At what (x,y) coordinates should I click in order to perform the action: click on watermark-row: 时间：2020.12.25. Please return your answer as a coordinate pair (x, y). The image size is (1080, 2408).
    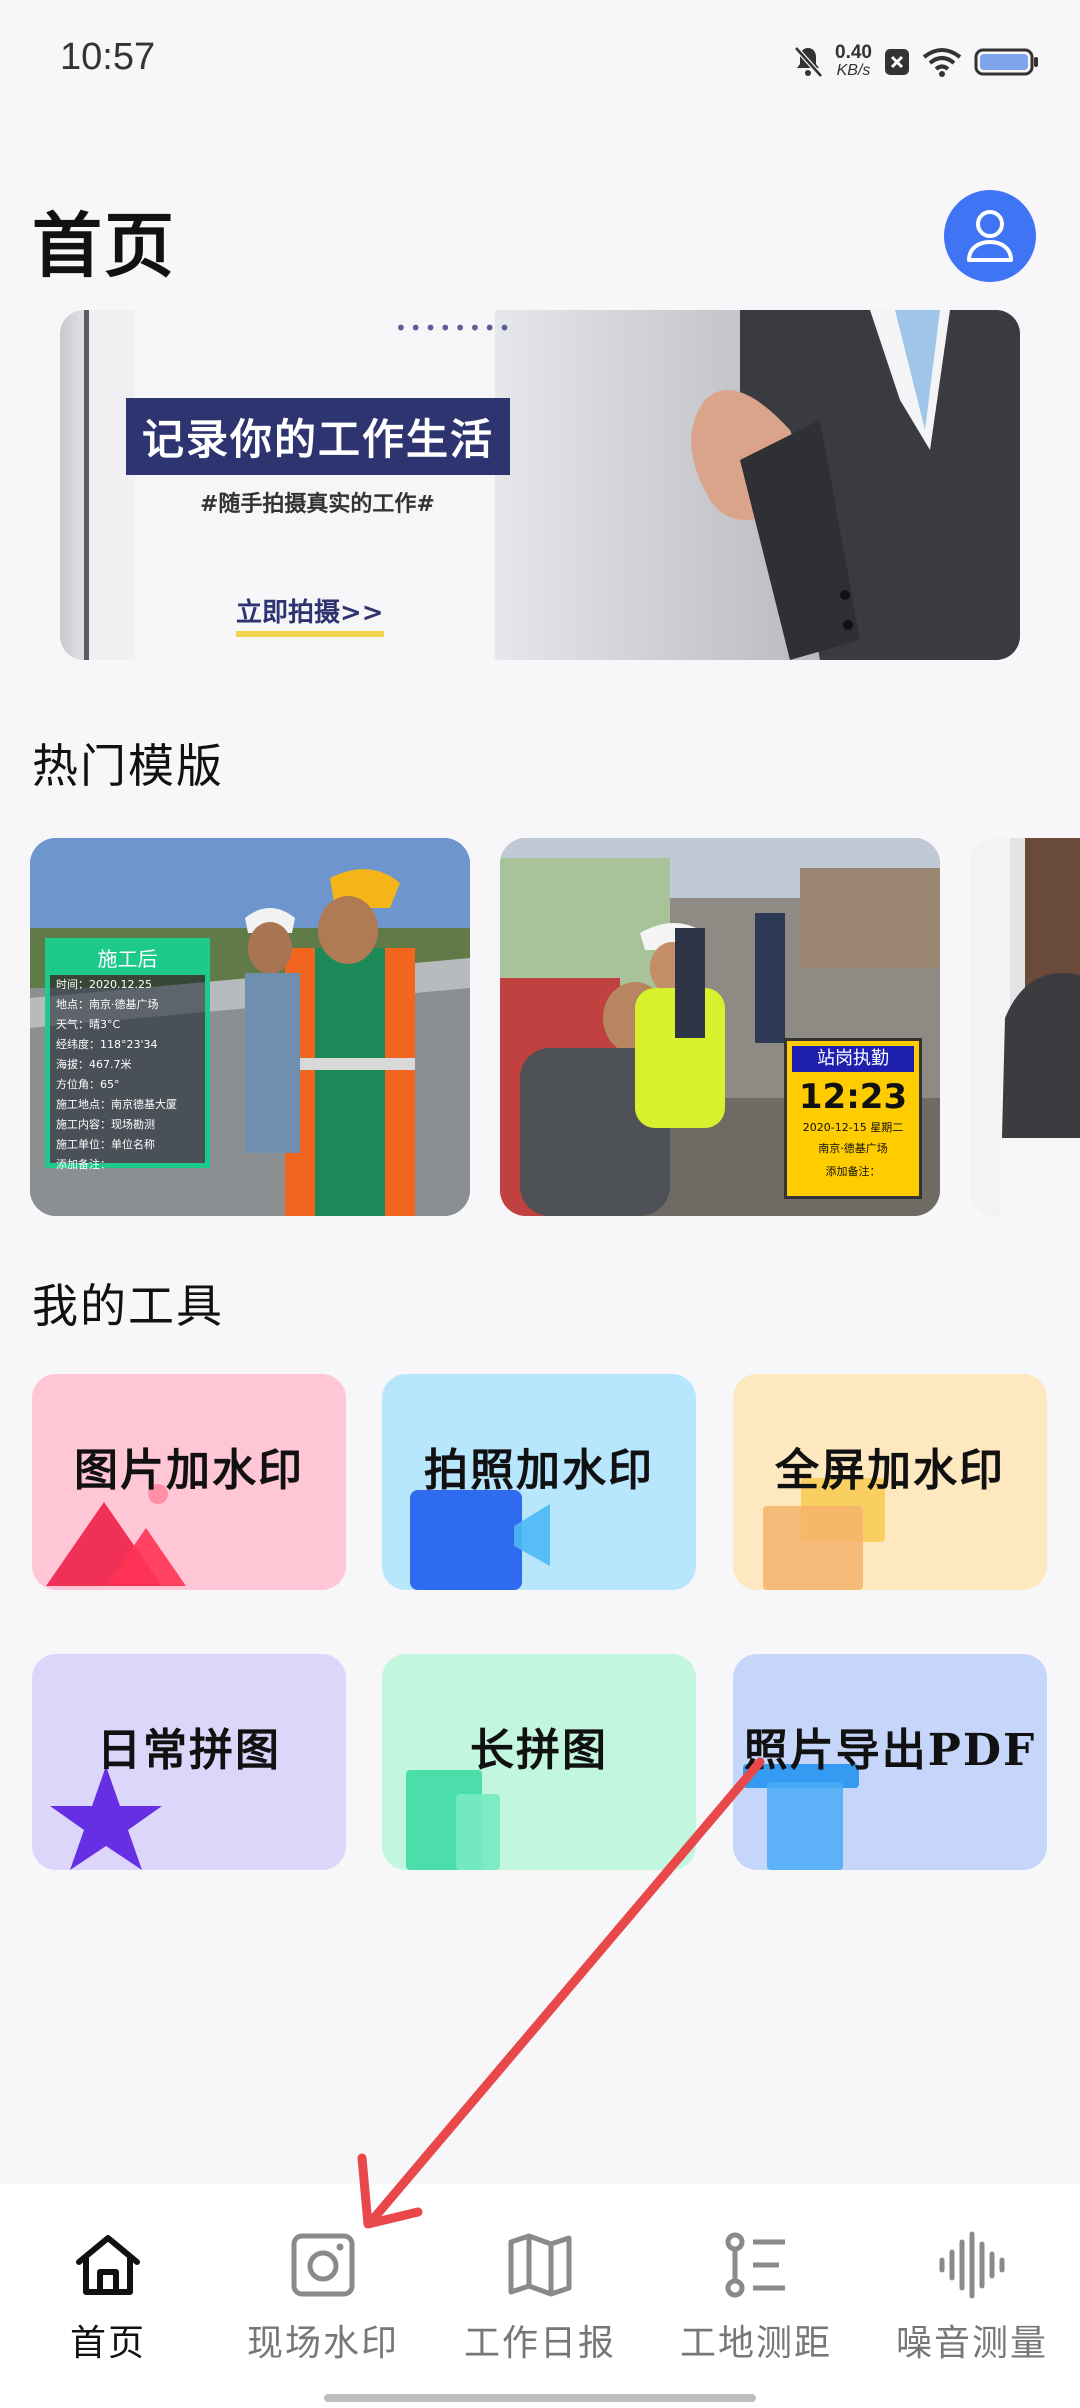
    Looking at the image, I should click on (104, 984).